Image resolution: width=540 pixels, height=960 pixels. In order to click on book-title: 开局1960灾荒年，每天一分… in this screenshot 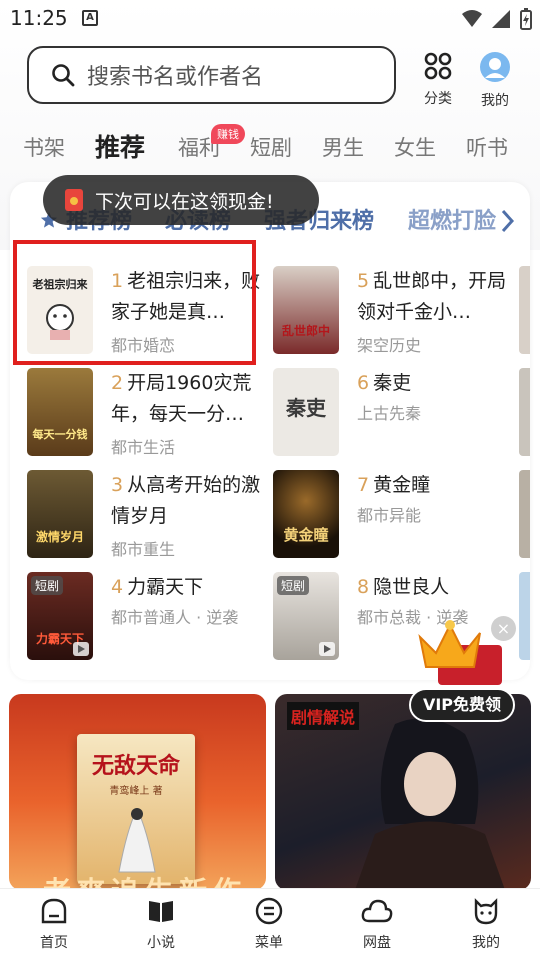, I will do `click(181, 398)`.